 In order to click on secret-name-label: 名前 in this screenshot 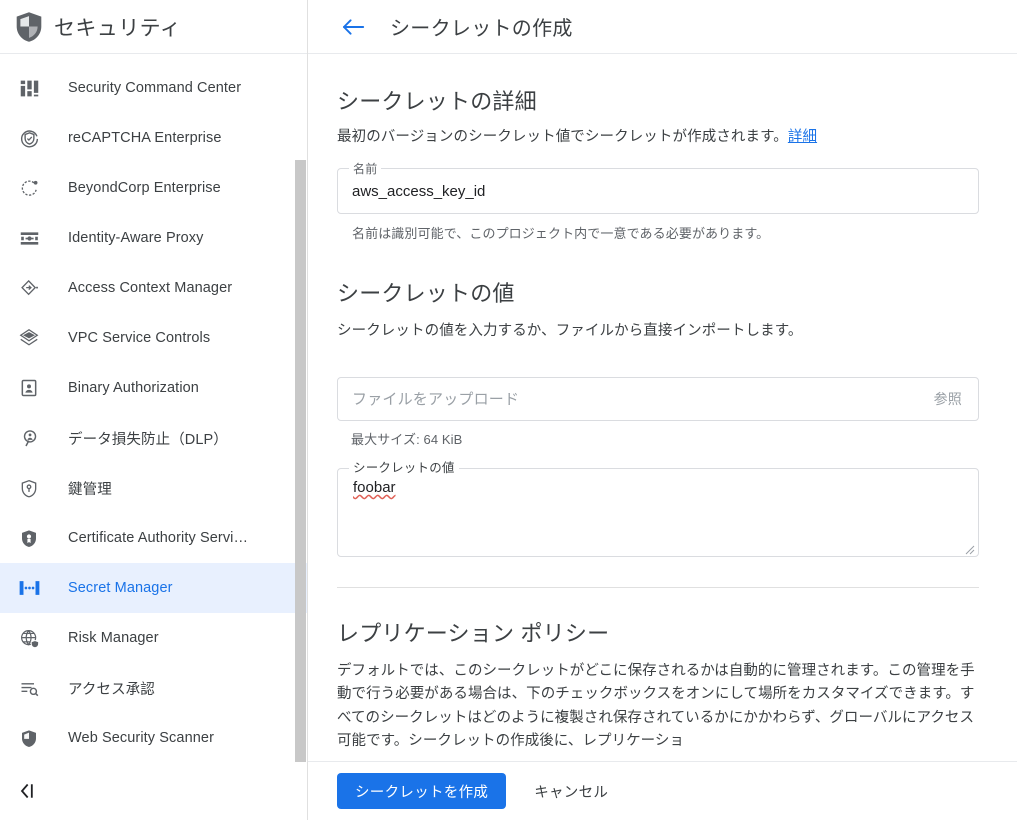, I will do `click(365, 169)`.